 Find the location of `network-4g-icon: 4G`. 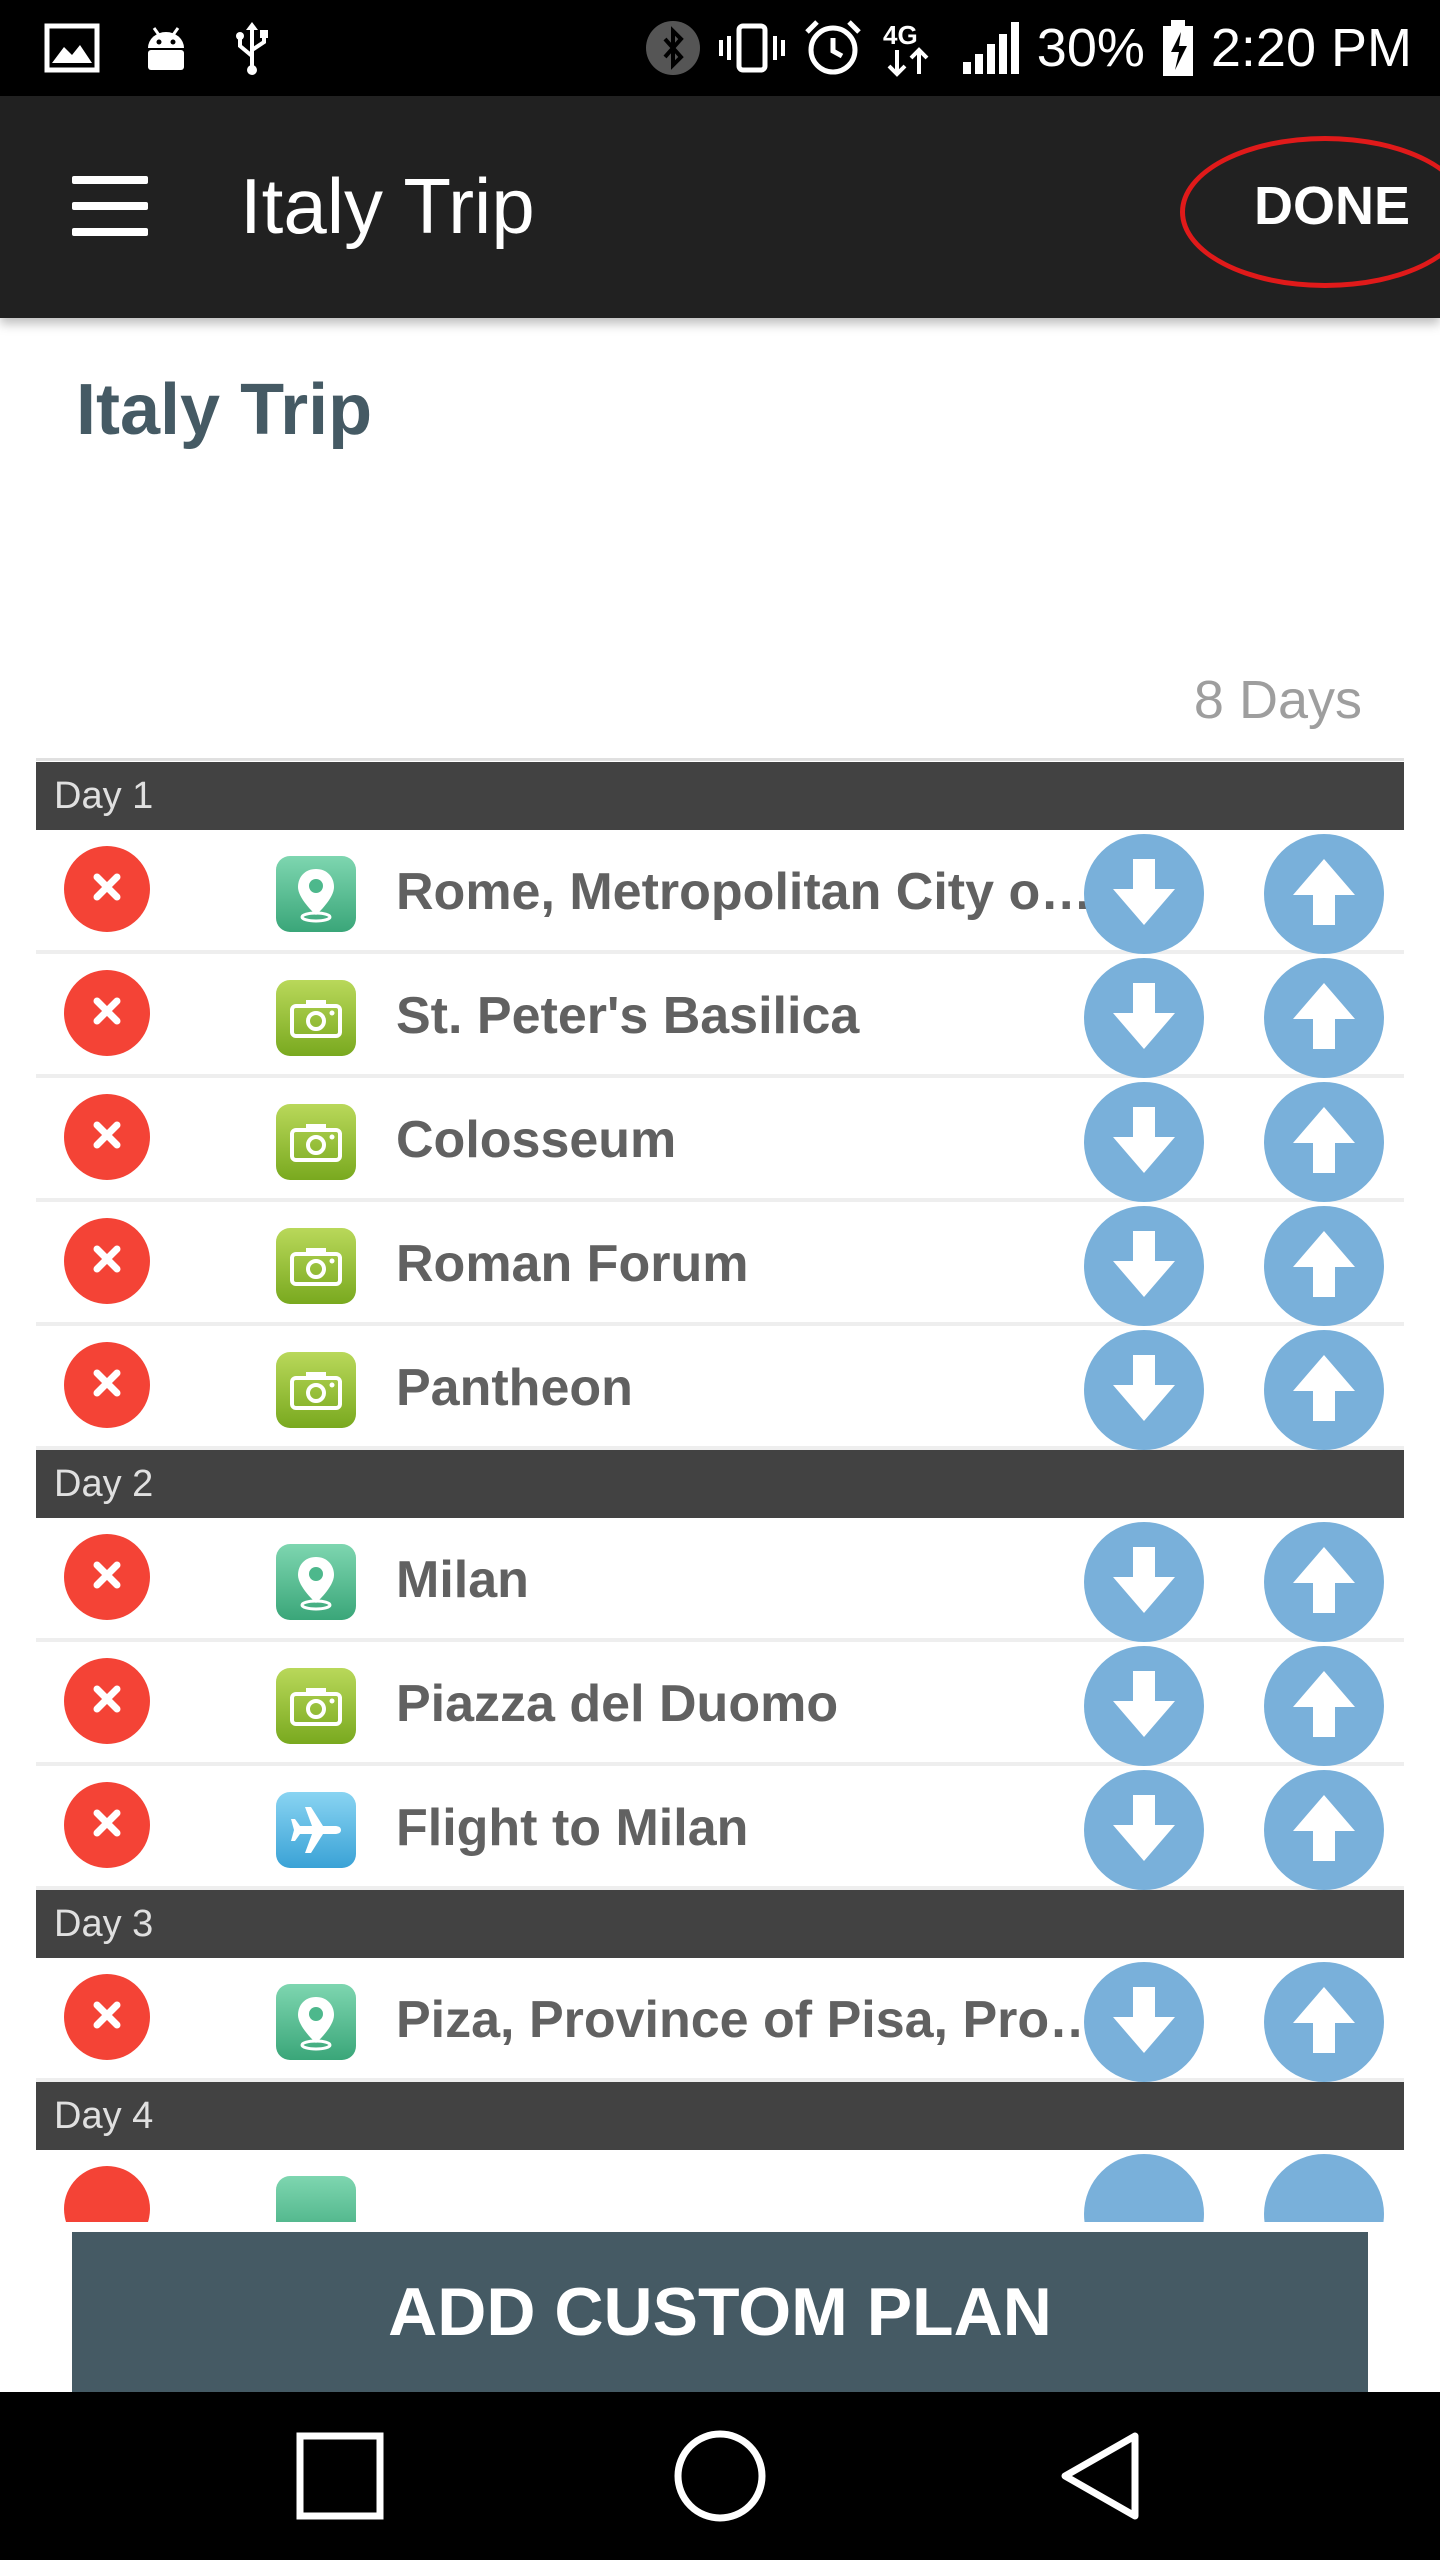

network-4g-icon: 4G is located at coordinates (912, 48).